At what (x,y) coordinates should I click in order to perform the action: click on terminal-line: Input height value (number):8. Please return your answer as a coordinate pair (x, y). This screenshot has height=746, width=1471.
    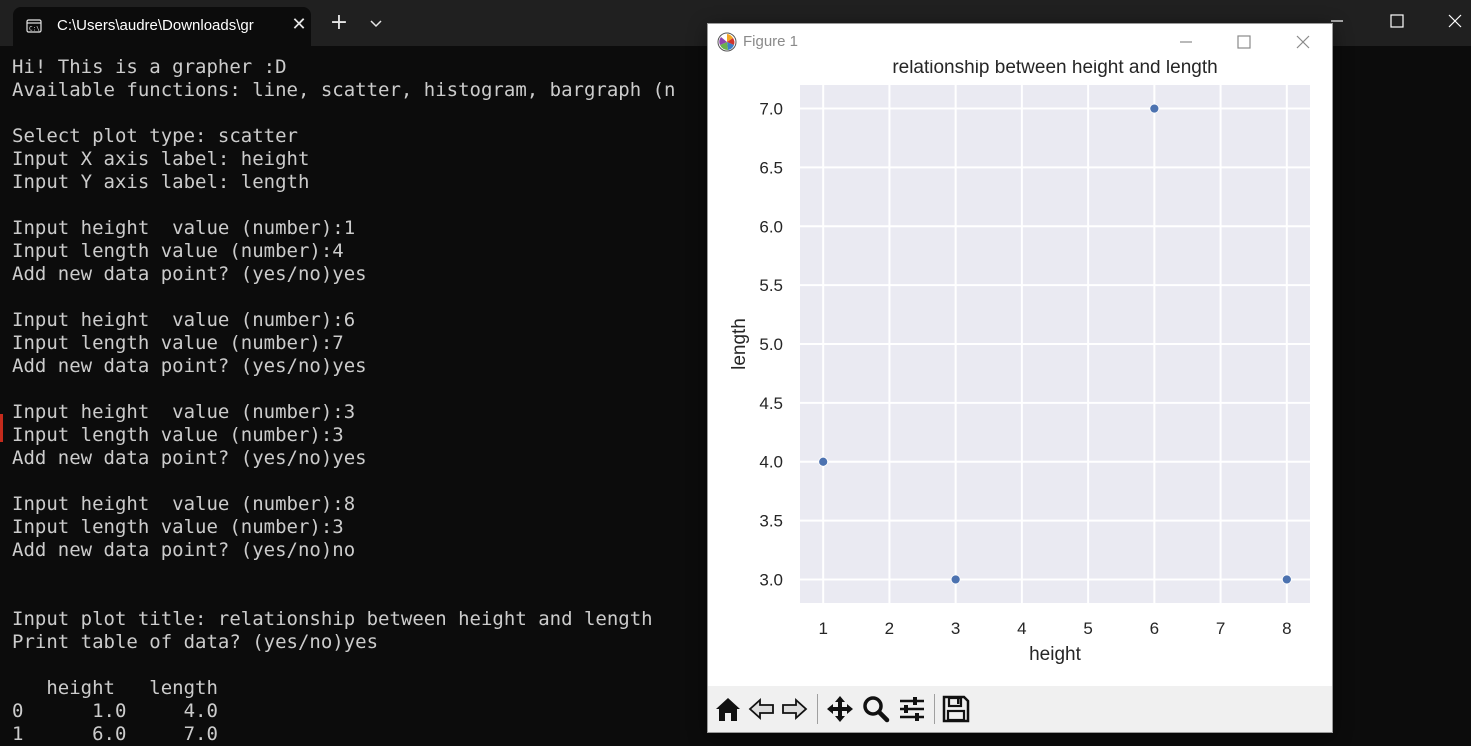
    Looking at the image, I should click on (184, 504).